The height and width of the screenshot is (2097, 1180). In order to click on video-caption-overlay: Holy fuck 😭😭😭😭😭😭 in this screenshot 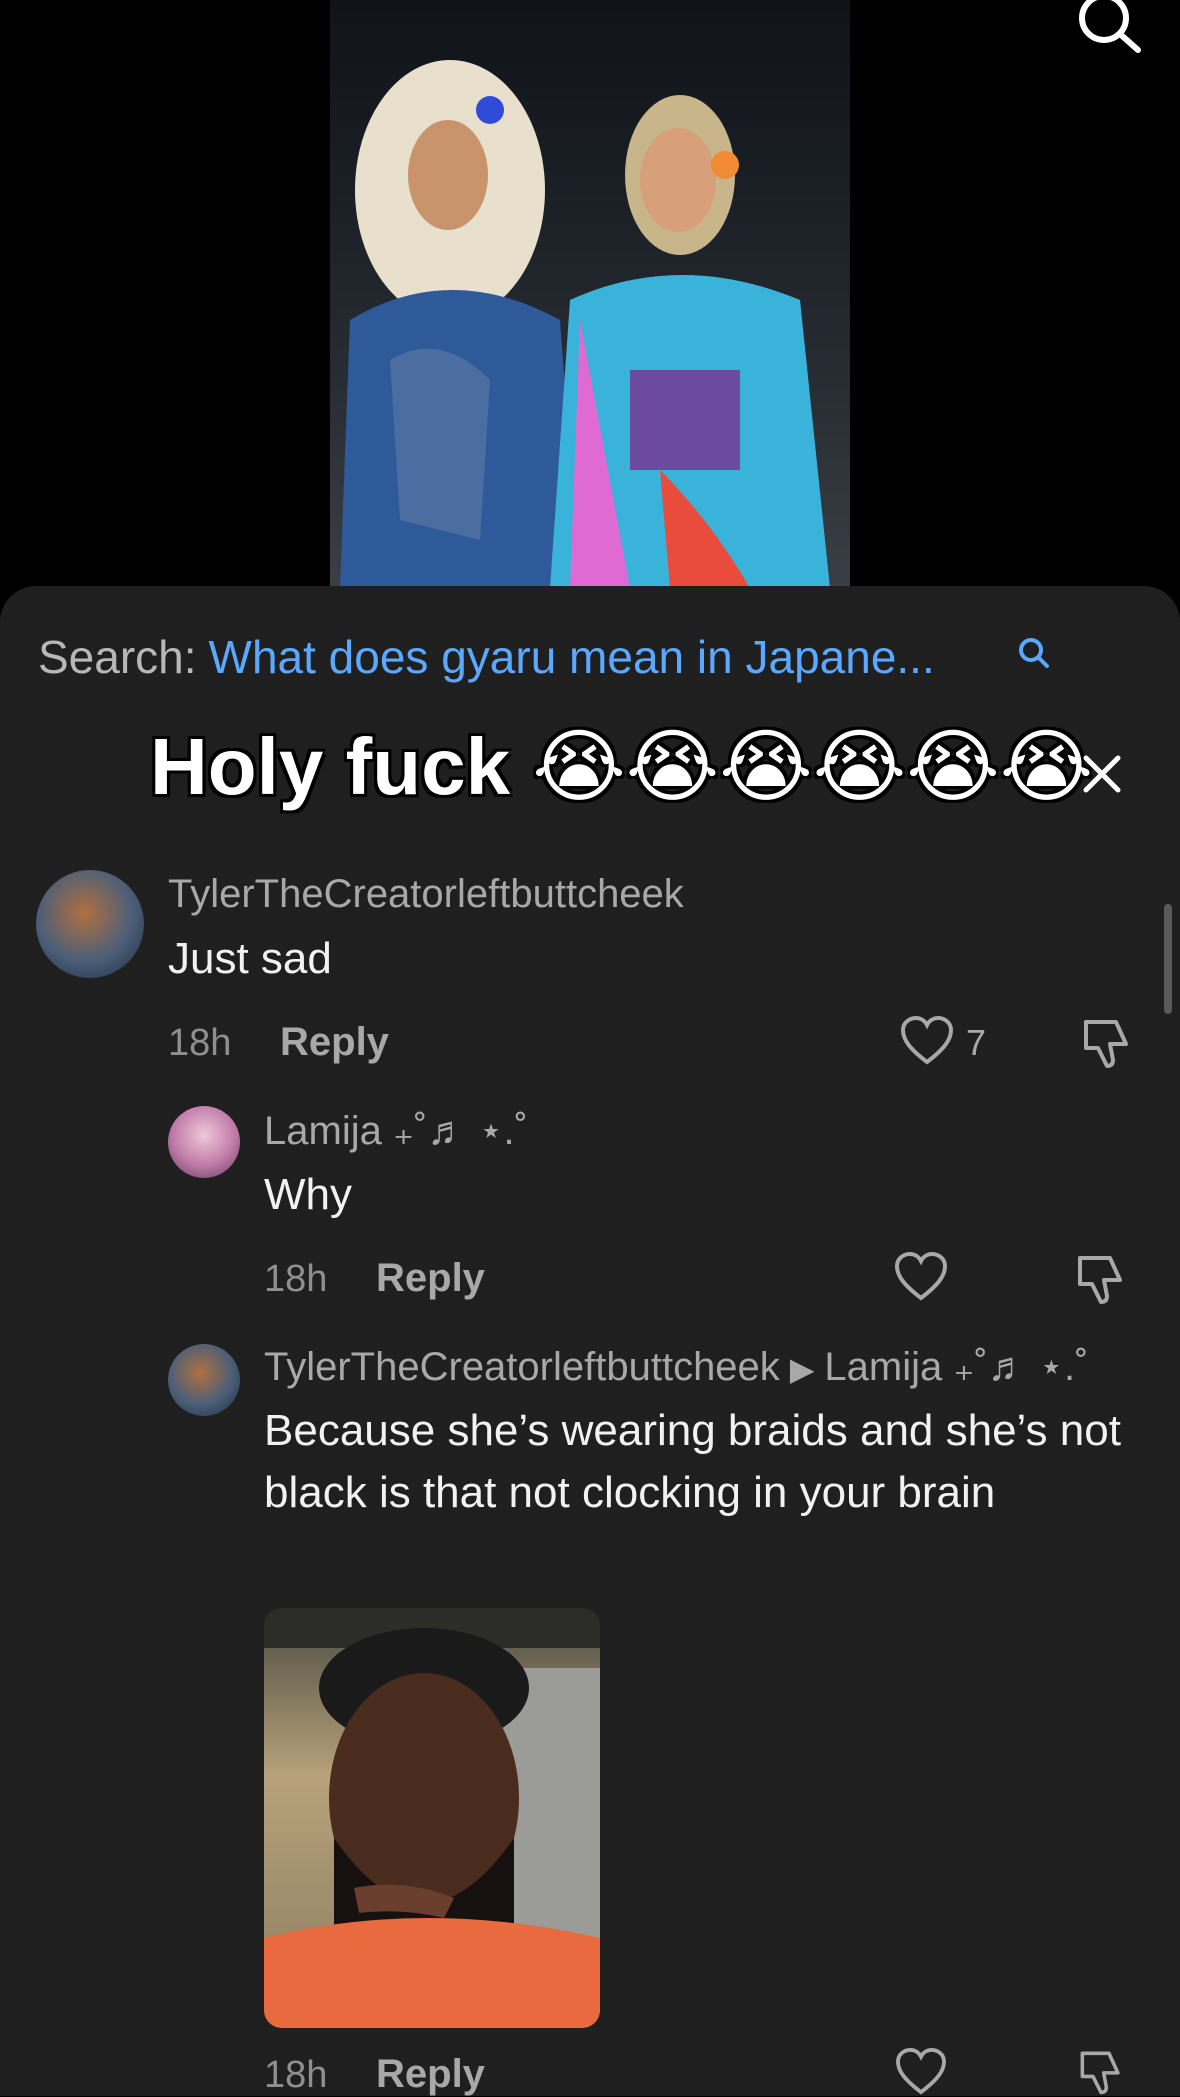, I will do `click(622, 766)`.